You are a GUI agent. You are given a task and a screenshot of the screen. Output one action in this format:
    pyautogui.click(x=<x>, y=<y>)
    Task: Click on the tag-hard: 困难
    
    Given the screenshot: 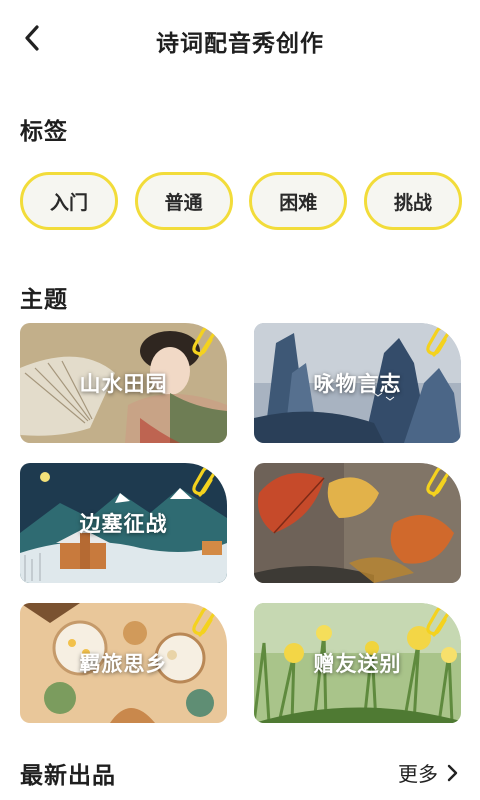 What is the action you would take?
    pyautogui.click(x=298, y=201)
    